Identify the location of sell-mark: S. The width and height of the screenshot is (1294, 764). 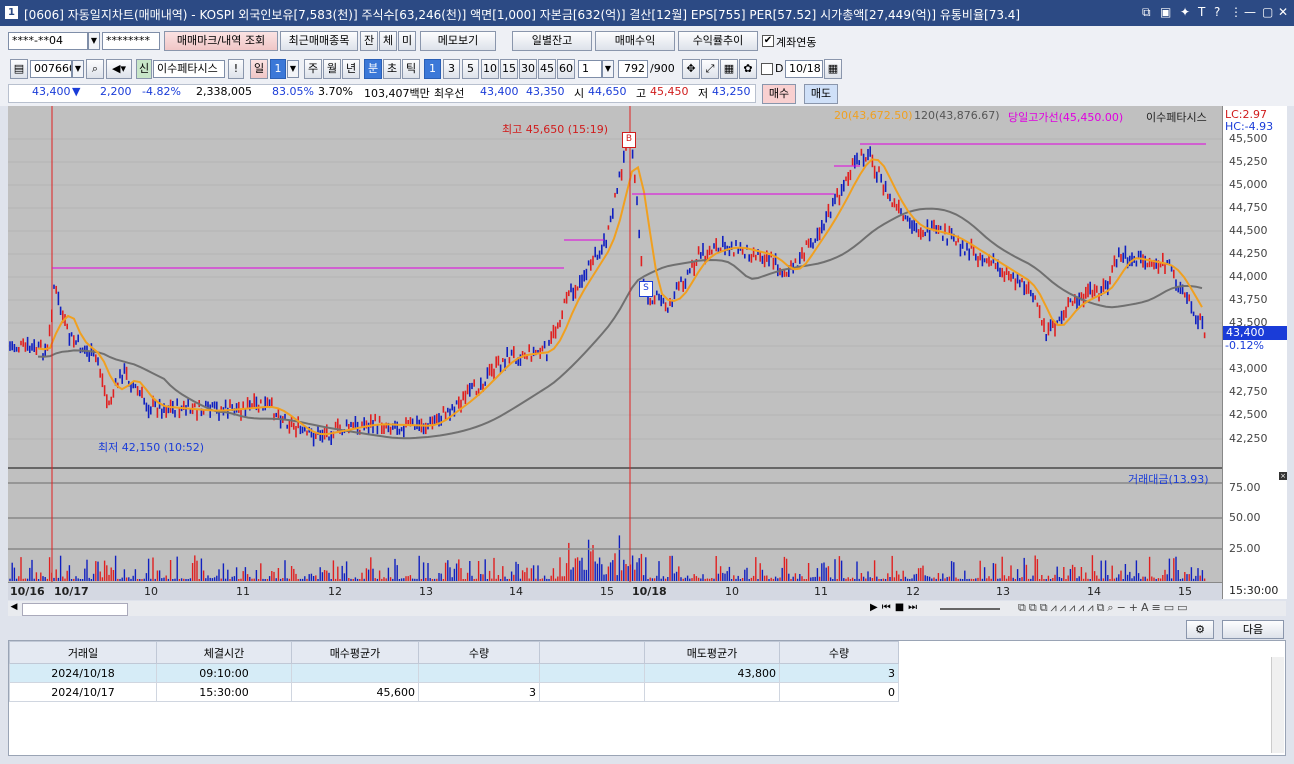
(646, 289).